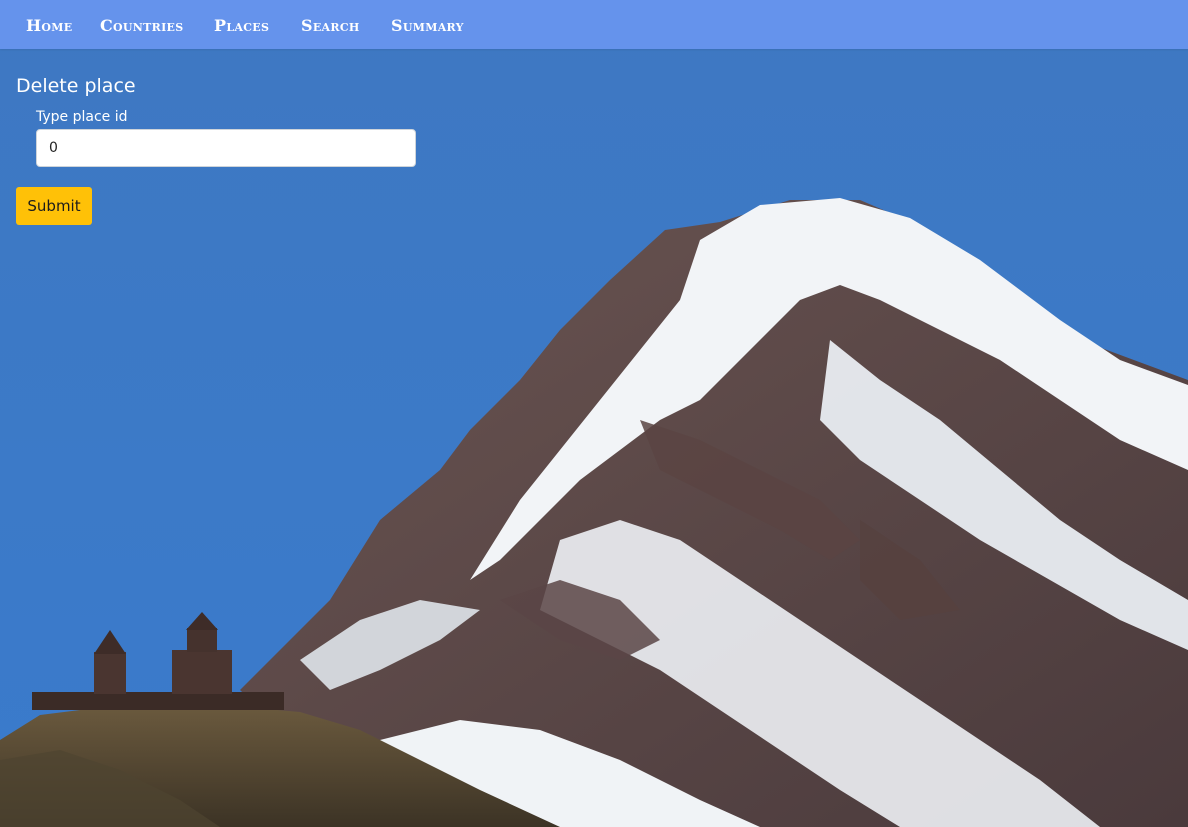 Image resolution: width=1188 pixels, height=827 pixels. I want to click on place-id-input, so click(226, 148).